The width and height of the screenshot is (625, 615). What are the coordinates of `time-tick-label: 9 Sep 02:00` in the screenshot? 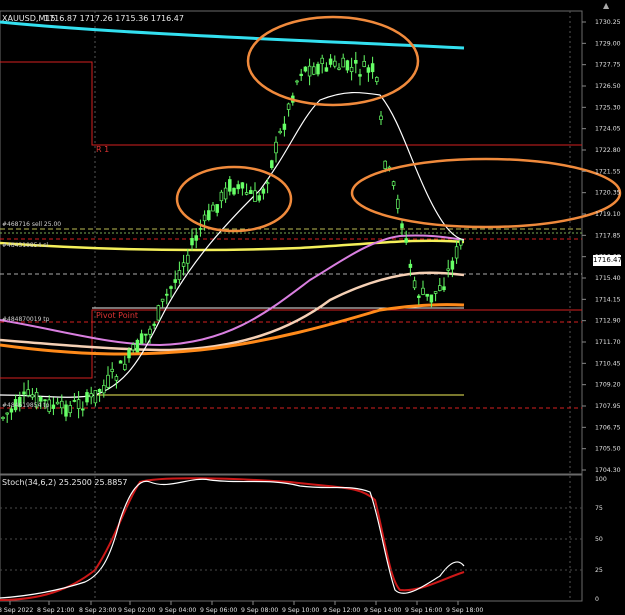 It's located at (136, 610).